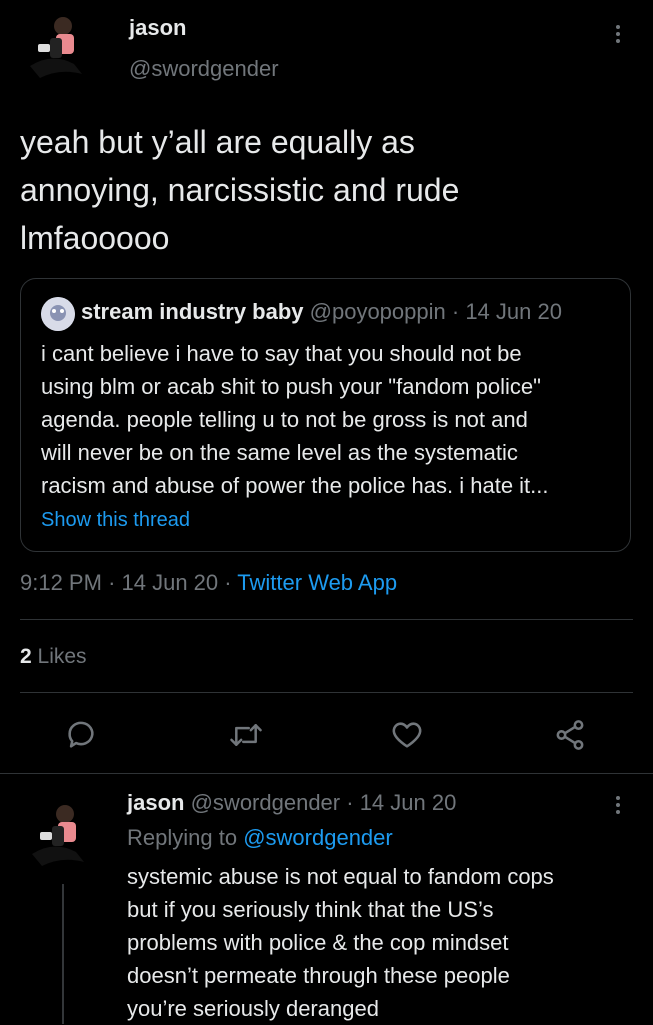 This screenshot has width=653, height=1025. I want to click on tweet-text-line: lmfaooooo, so click(95, 238).